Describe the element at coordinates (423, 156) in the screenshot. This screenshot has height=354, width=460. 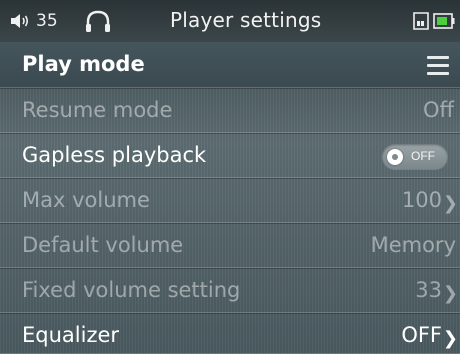
I see `toggle-state-text: OFF` at that location.